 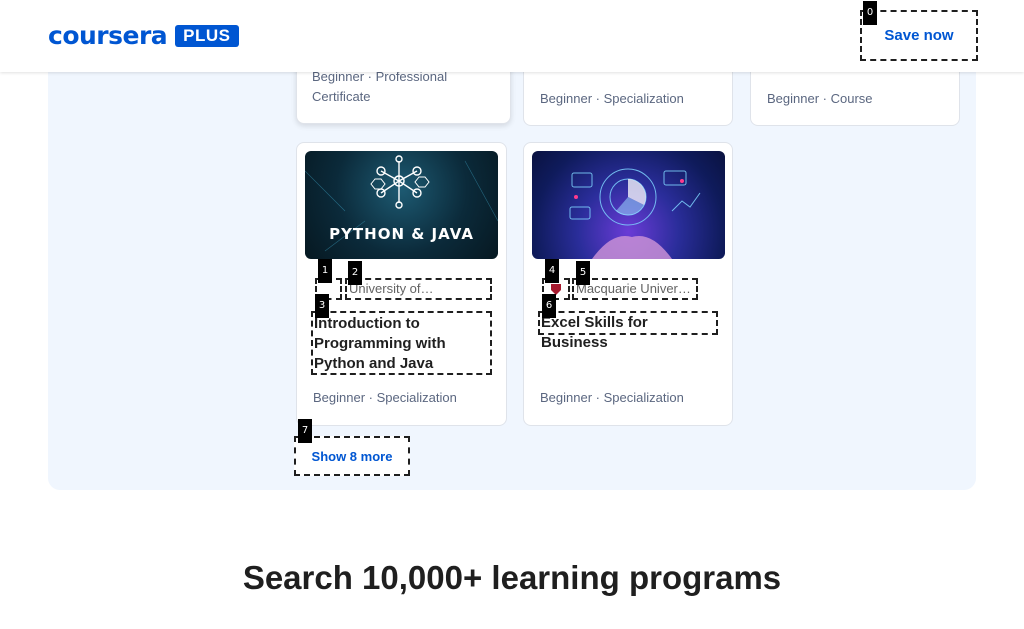 I want to click on card-meta: Beginner · Professional Certificate, so click(x=380, y=86).